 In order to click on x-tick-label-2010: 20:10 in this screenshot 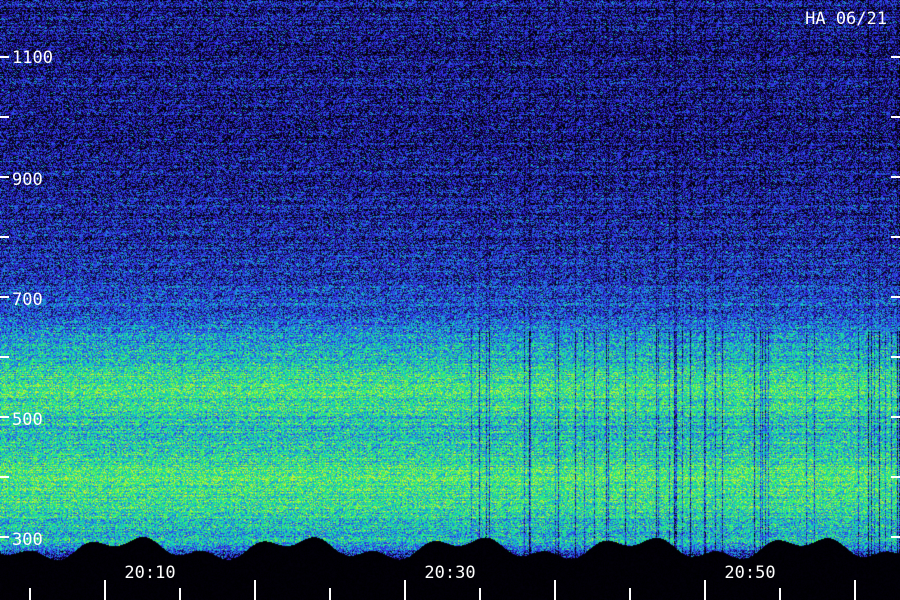, I will do `click(149, 573)`.